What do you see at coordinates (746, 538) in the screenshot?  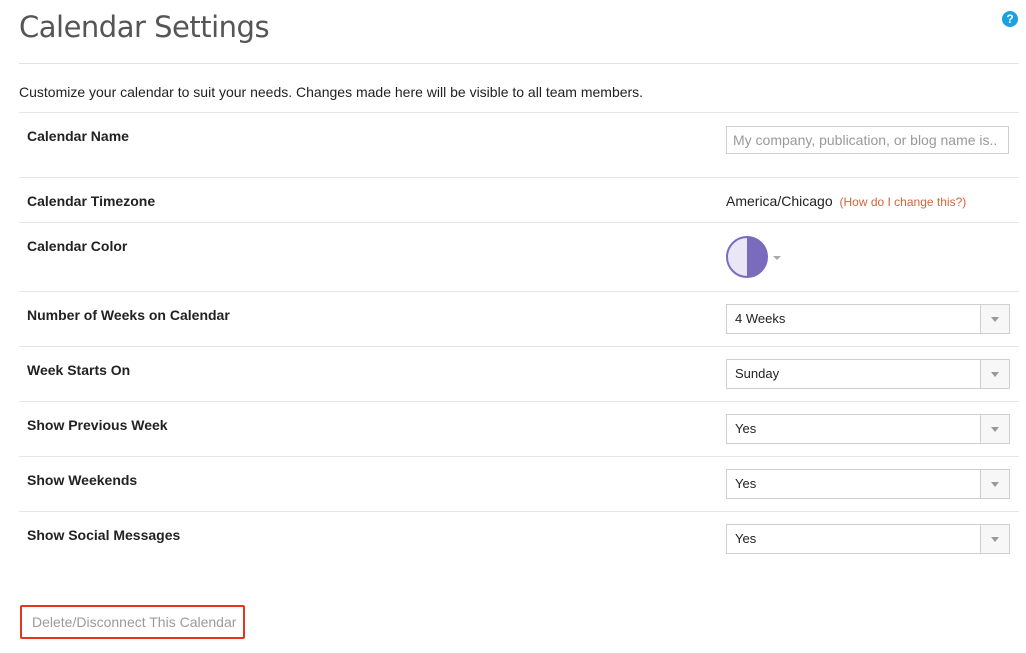 I see `social-messages-select-value: Yes` at bounding box center [746, 538].